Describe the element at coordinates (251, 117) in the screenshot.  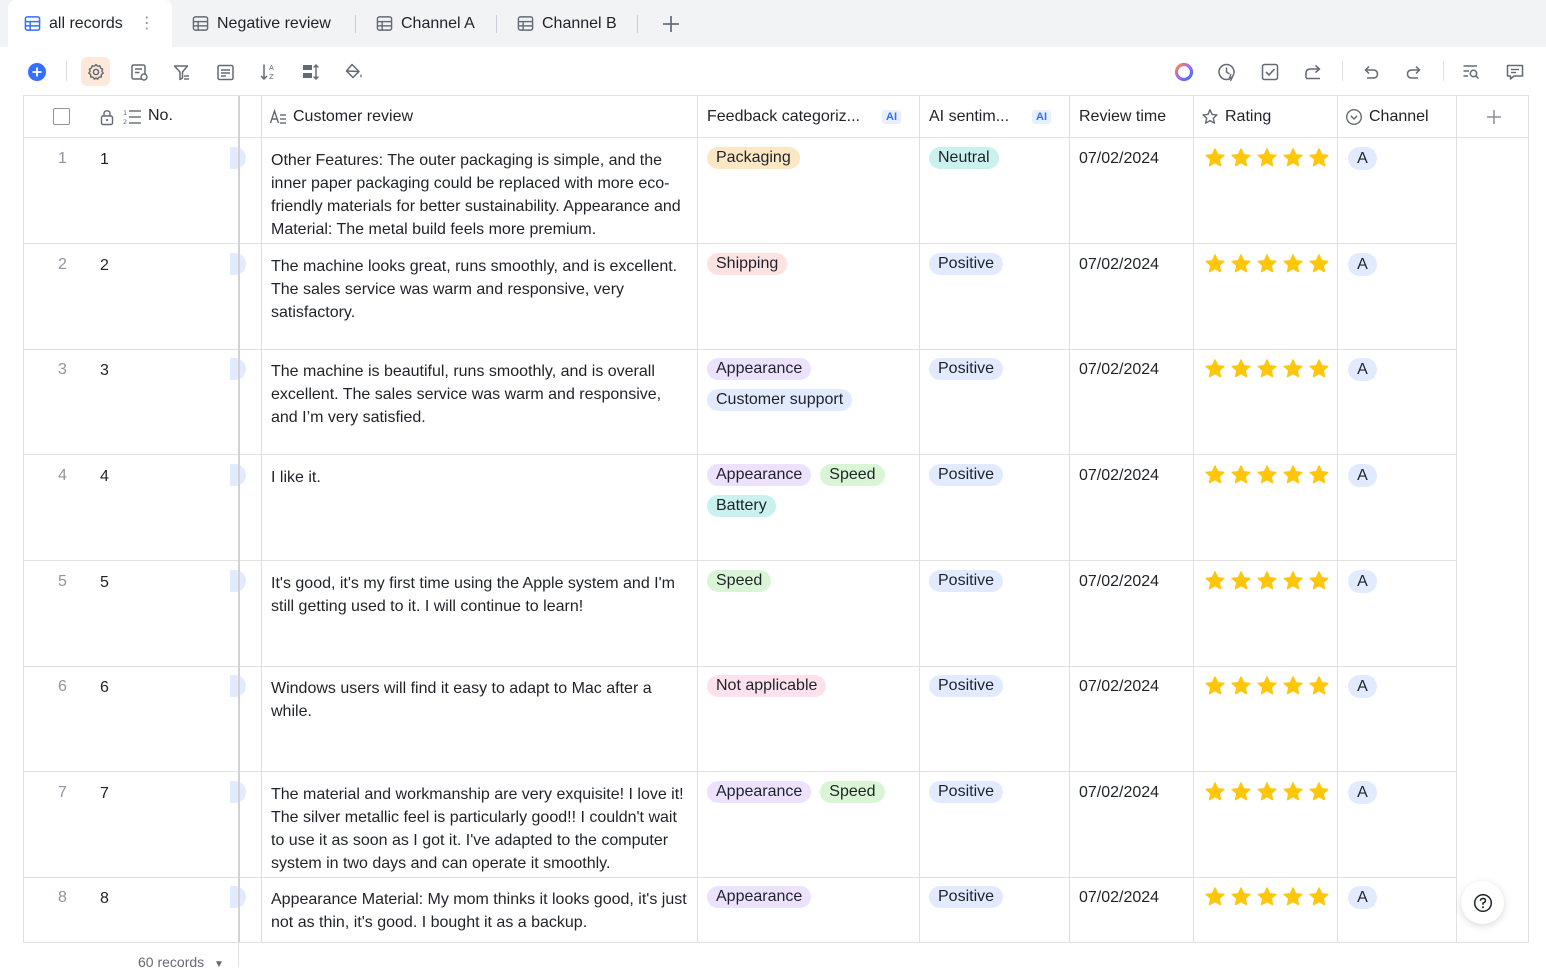
I see `header-hidden-column` at that location.